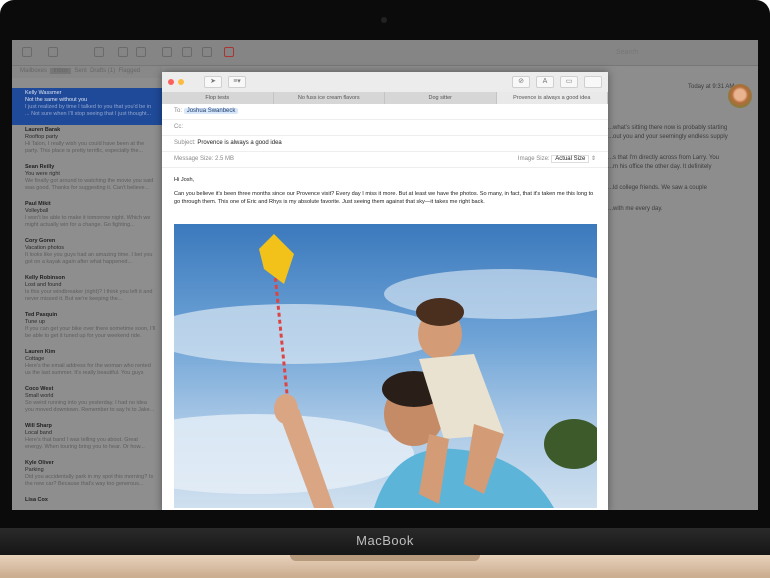 This screenshot has width=770, height=578. What do you see at coordinates (185, 143) in the screenshot?
I see `subject-label: Subject:` at bounding box center [185, 143].